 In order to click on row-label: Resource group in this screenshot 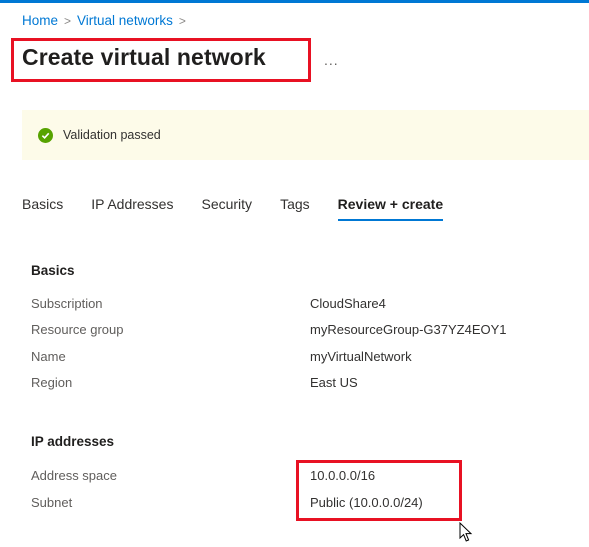, I will do `click(77, 329)`.